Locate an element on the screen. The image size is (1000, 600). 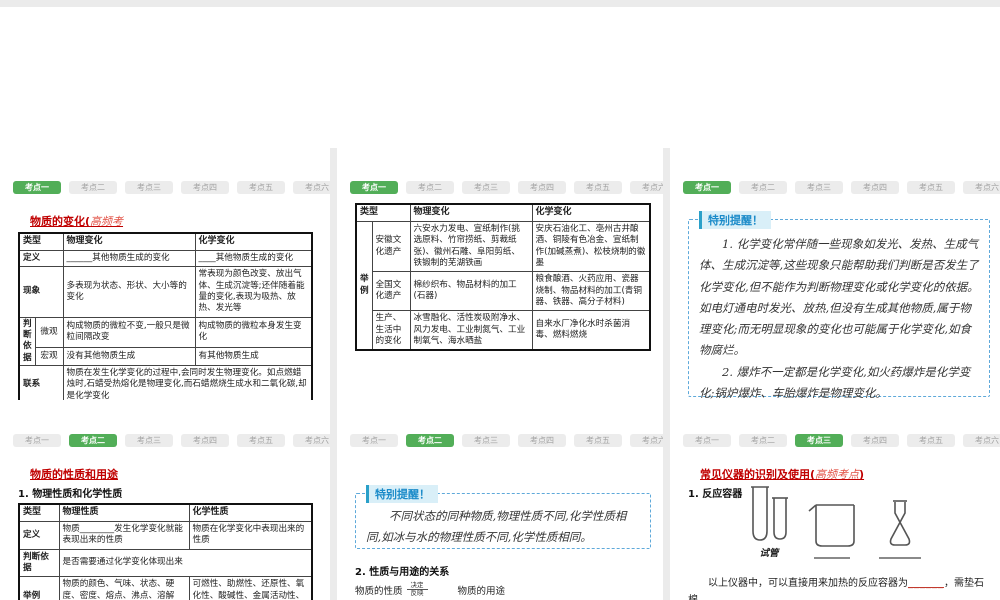
cell-examples-physical: 物质的颜色、气味、状态、硬度、密度、熔点、沸点、溶解性、挥发性、导热性、 is located at coordinates (124, 588).